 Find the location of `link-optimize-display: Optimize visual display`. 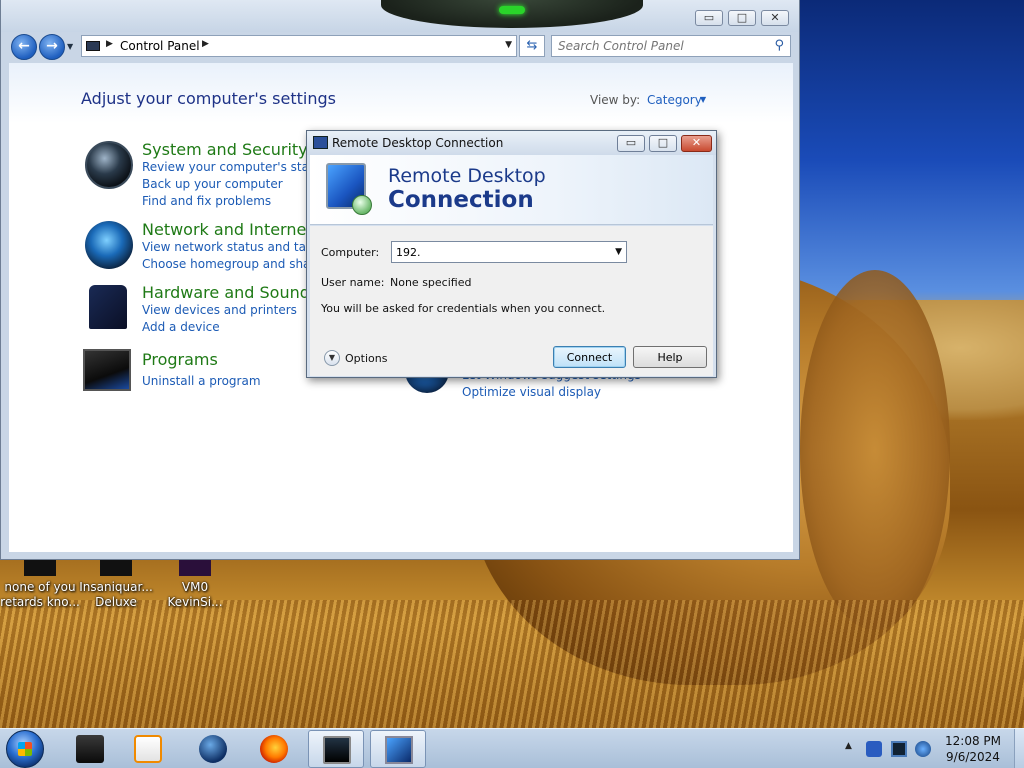

link-optimize-display: Optimize visual display is located at coordinates (531, 392).